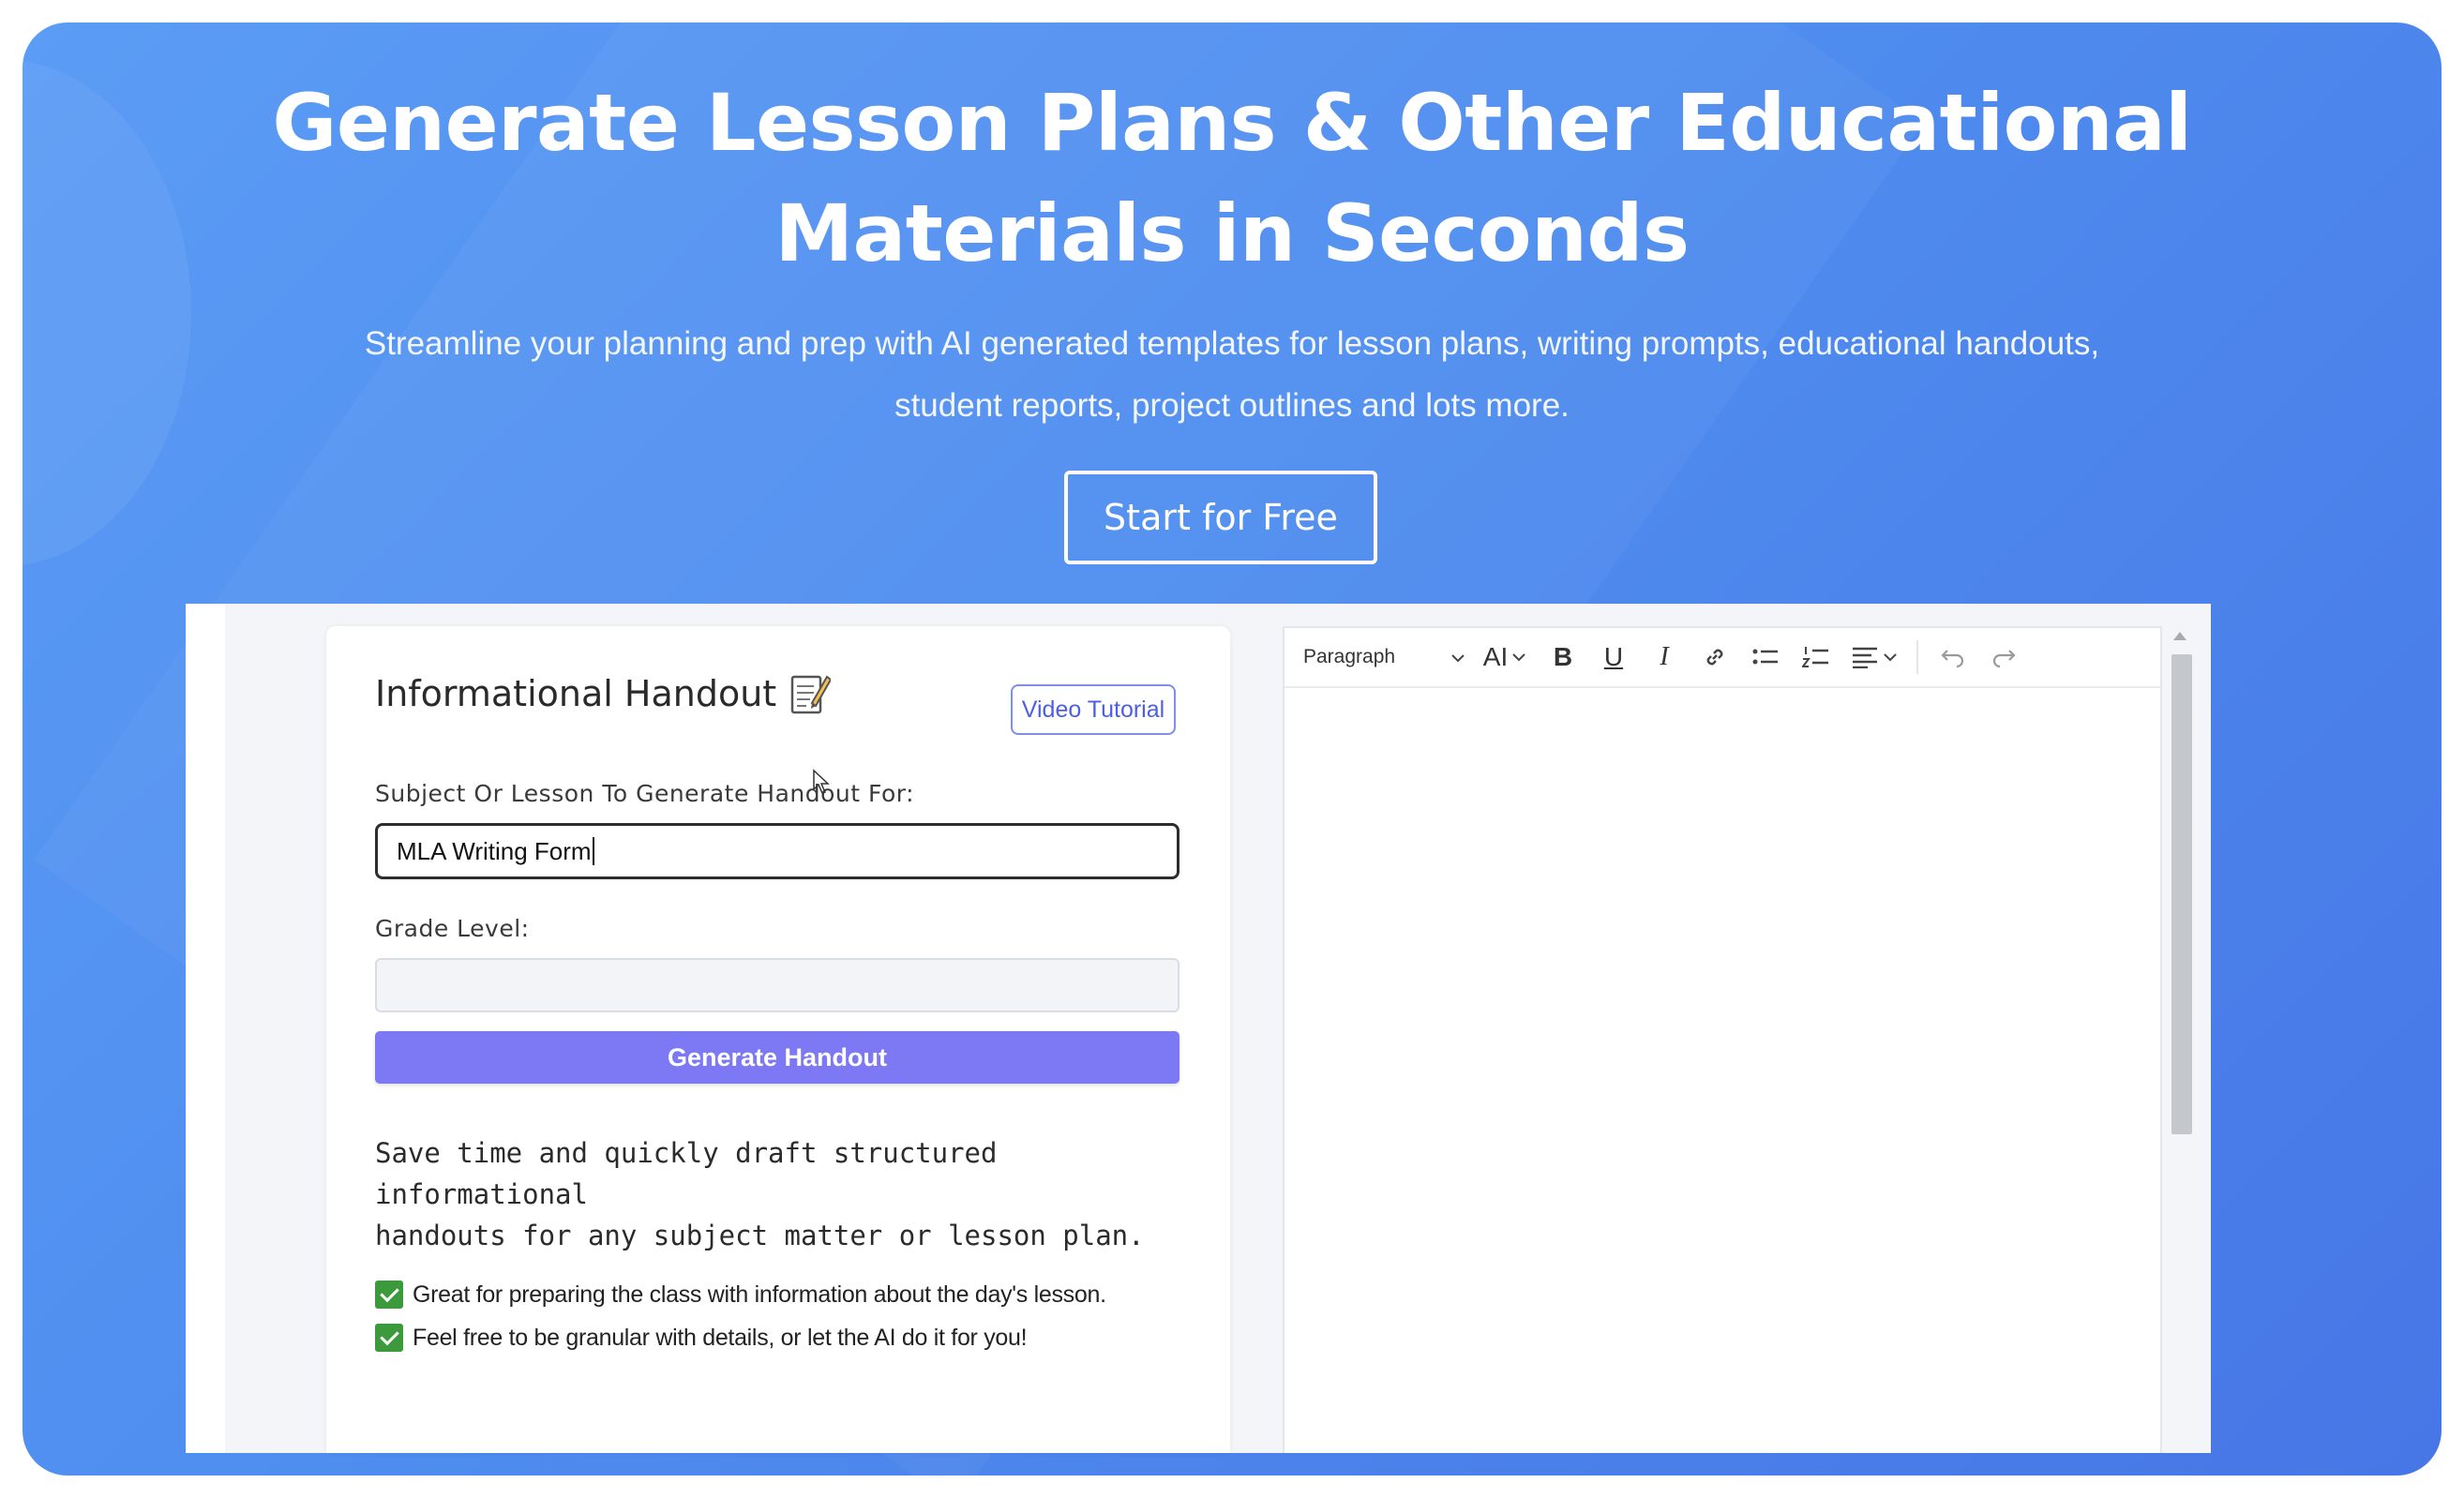 The height and width of the screenshot is (1498, 2464). I want to click on font-size-label: AI, so click(1495, 656).